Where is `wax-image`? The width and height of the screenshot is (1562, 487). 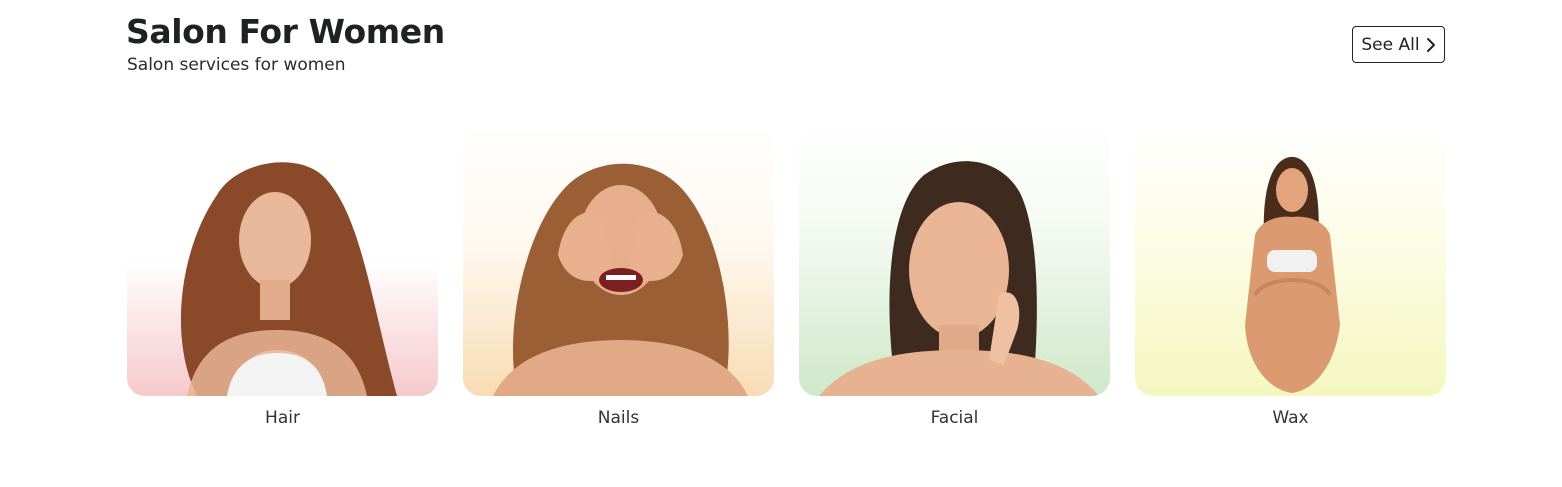 wax-image is located at coordinates (1290, 260).